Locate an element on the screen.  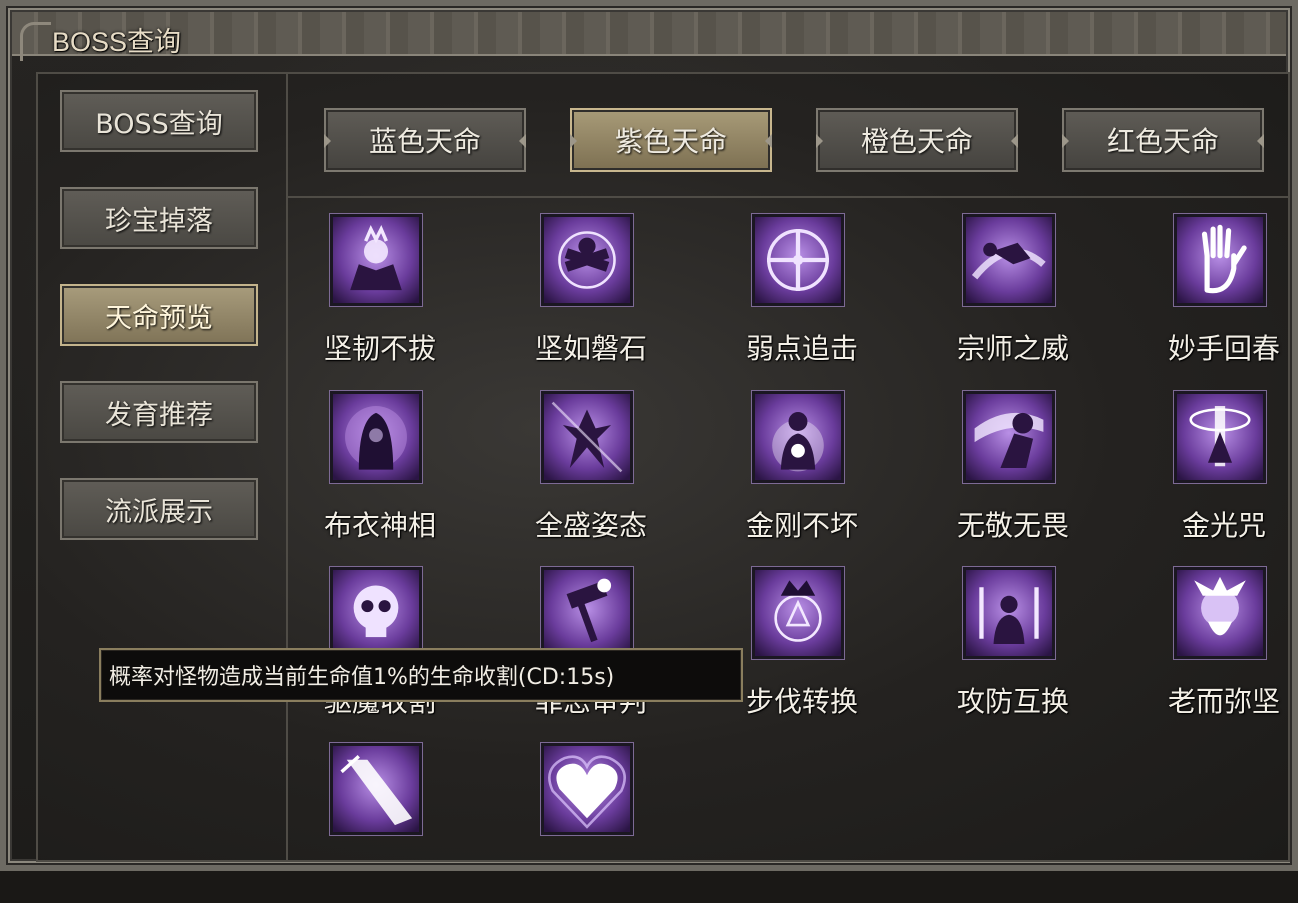
skill-name-text: 老而弥坚 is located at coordinates (1223, 701).